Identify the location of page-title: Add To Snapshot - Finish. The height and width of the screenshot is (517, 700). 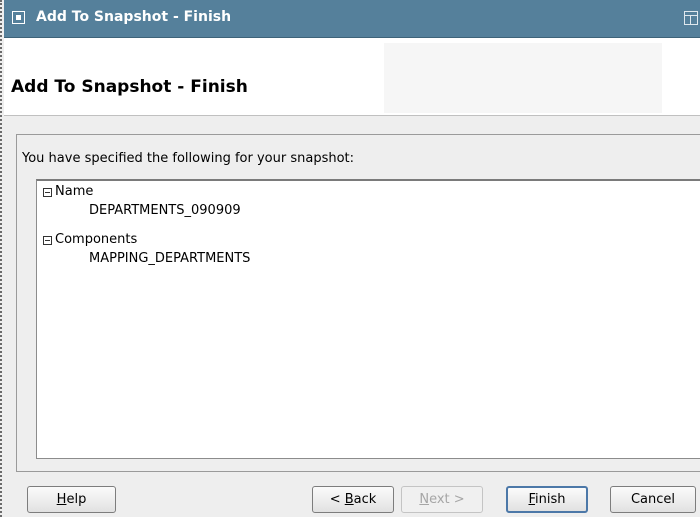
(129, 87).